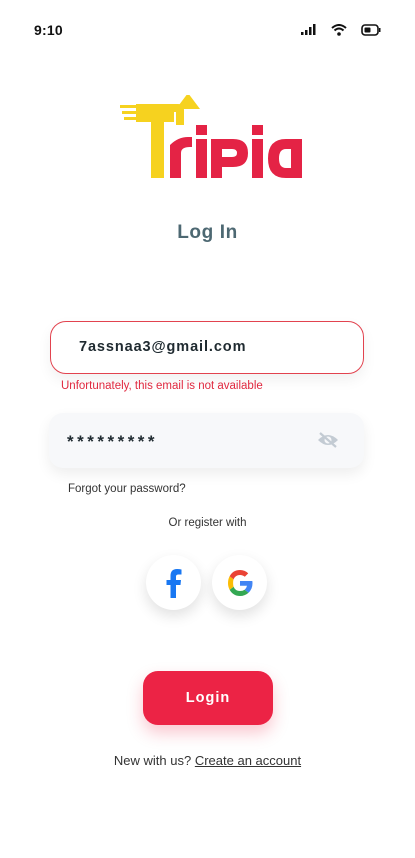  Describe the element at coordinates (207, 232) in the screenshot. I see `page-title: Log In` at that location.